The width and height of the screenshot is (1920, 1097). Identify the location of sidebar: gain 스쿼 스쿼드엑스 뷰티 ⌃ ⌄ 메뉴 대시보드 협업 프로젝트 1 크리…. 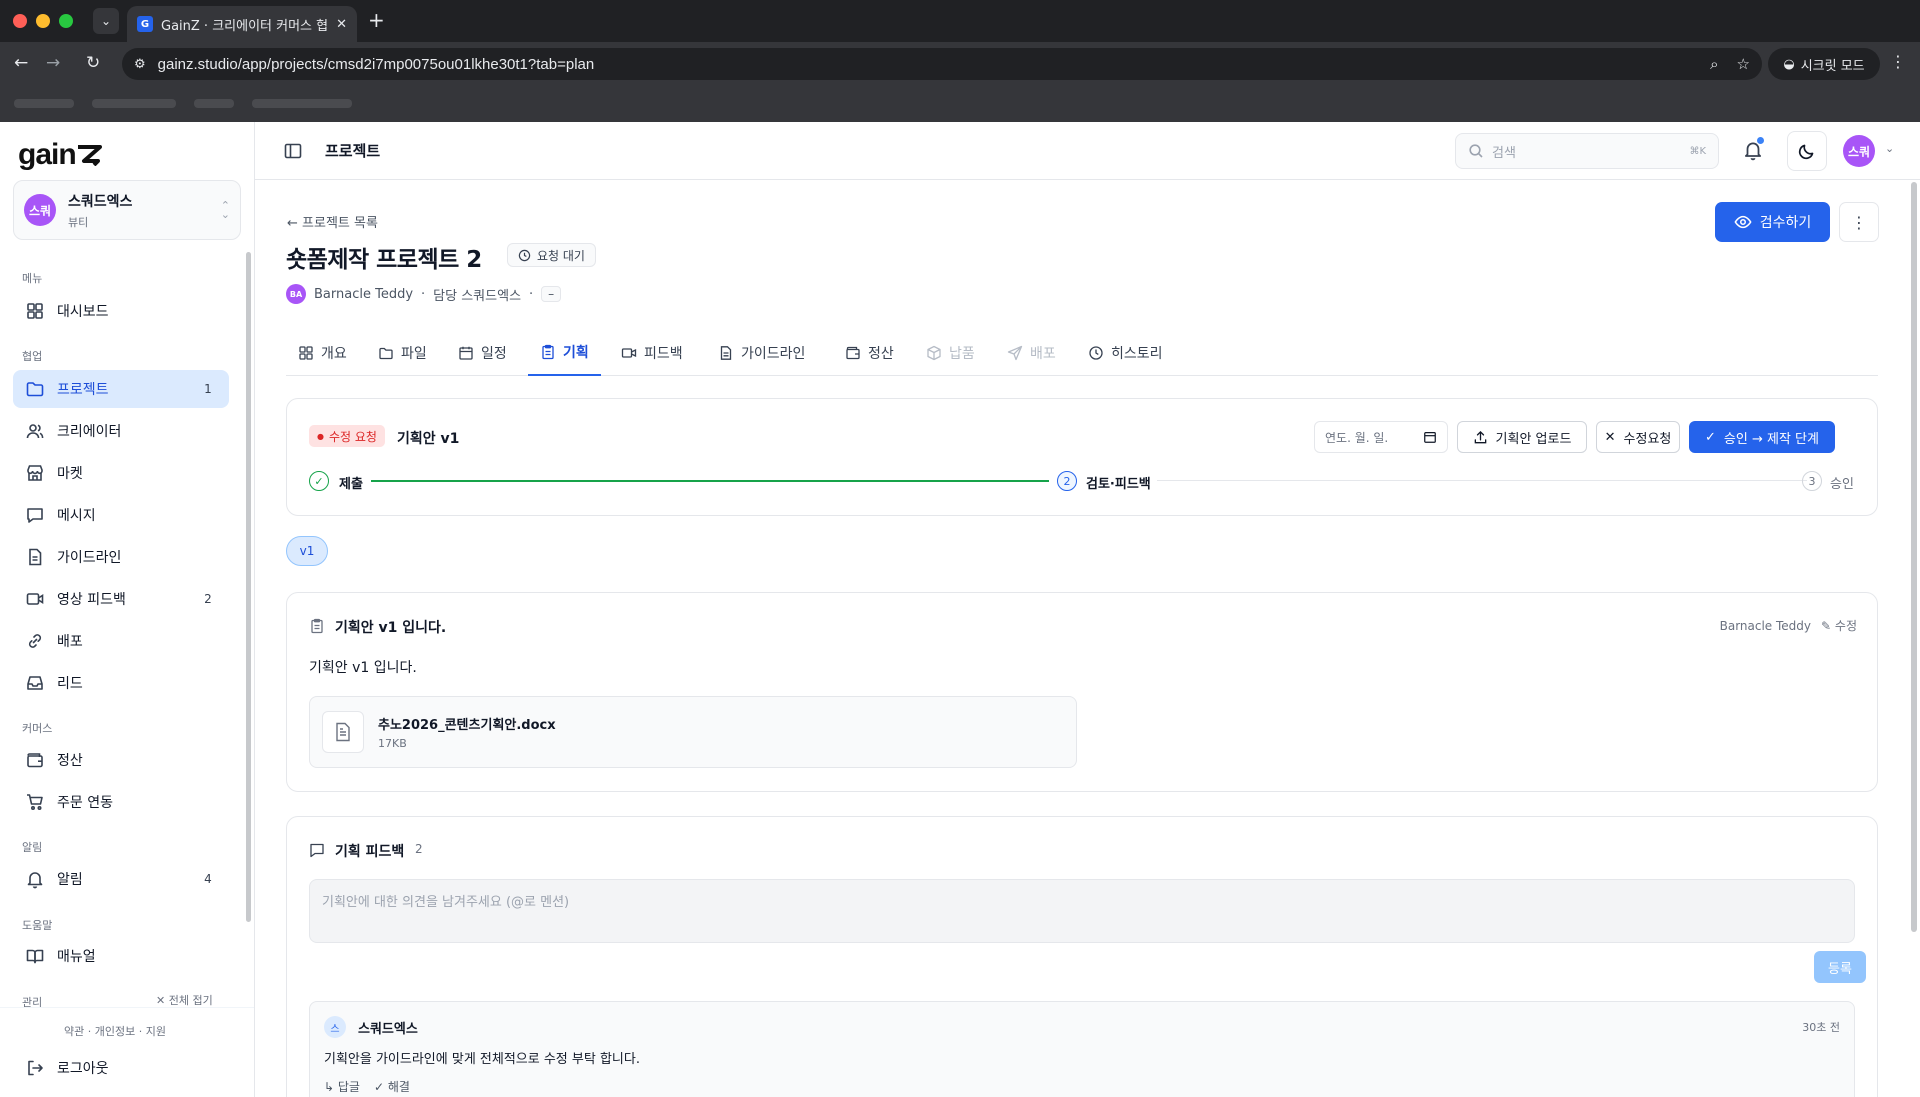
(127, 609).